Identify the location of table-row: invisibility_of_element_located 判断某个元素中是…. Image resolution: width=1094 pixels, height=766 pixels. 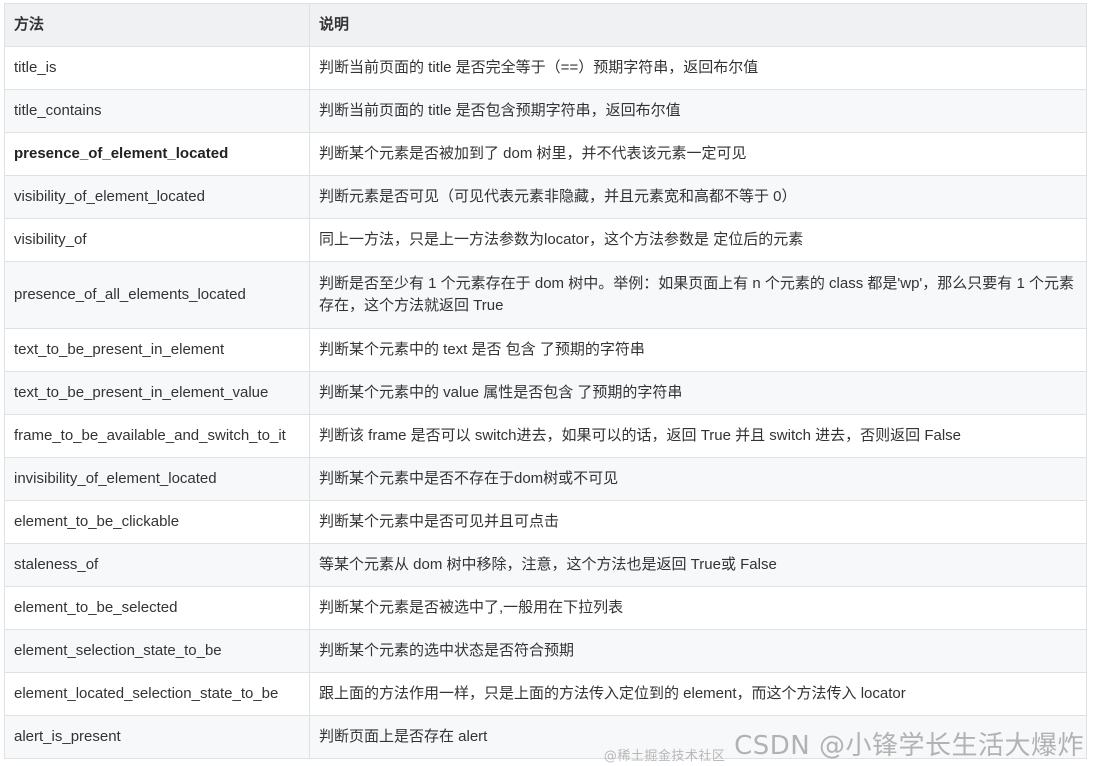
(545, 479).